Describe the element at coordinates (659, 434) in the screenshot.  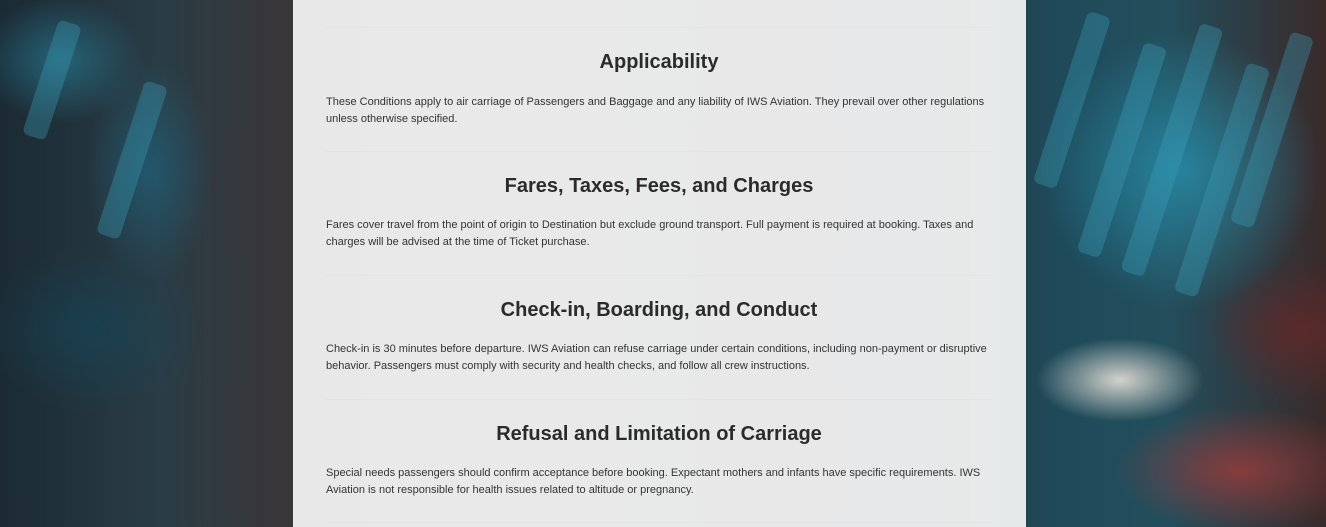
I see `section-title: Refusal and Limitation of Carriage` at that location.